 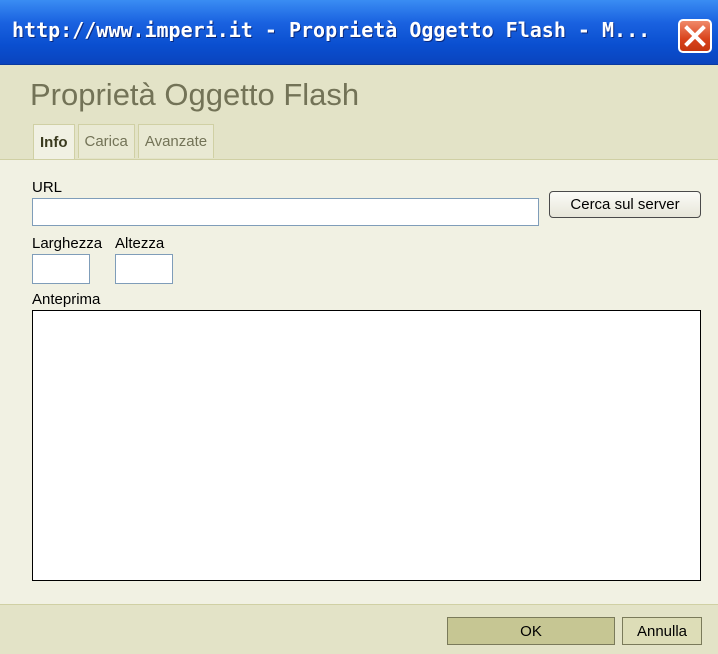 I want to click on tab-carica: Carica, so click(x=106, y=141).